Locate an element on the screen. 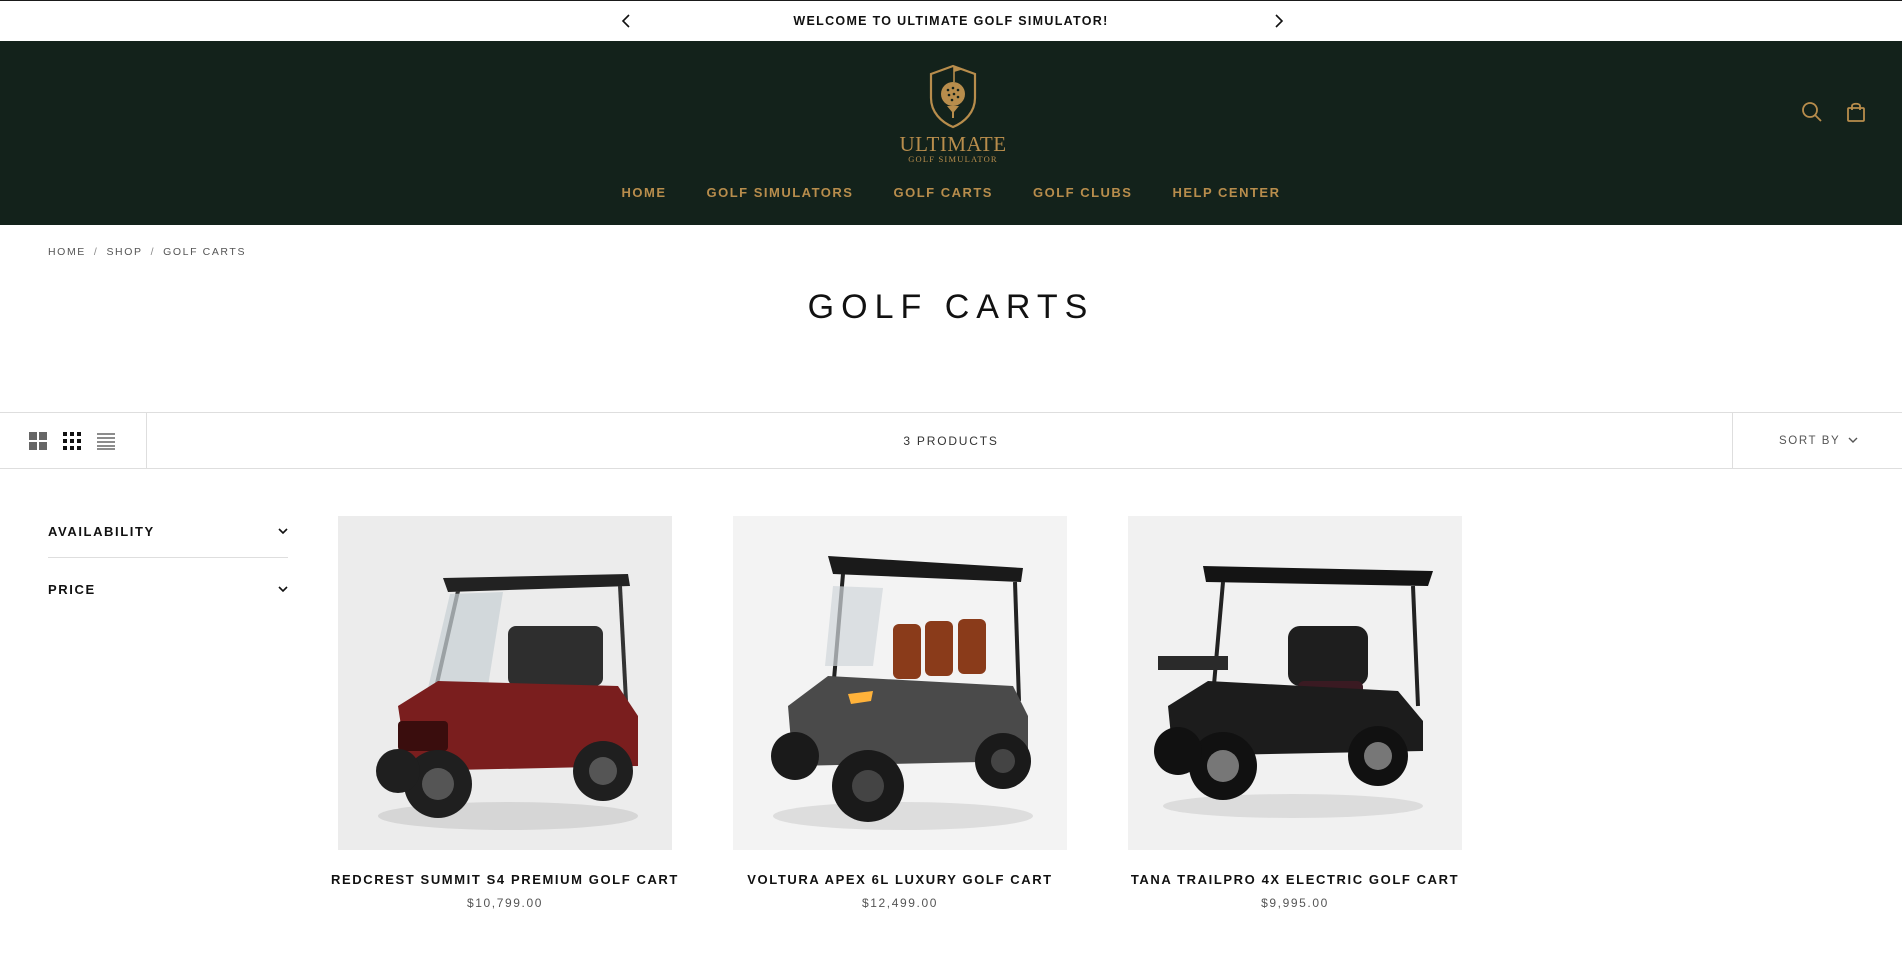 This screenshot has width=1902, height=971. header-actions is located at coordinates (1834, 112).